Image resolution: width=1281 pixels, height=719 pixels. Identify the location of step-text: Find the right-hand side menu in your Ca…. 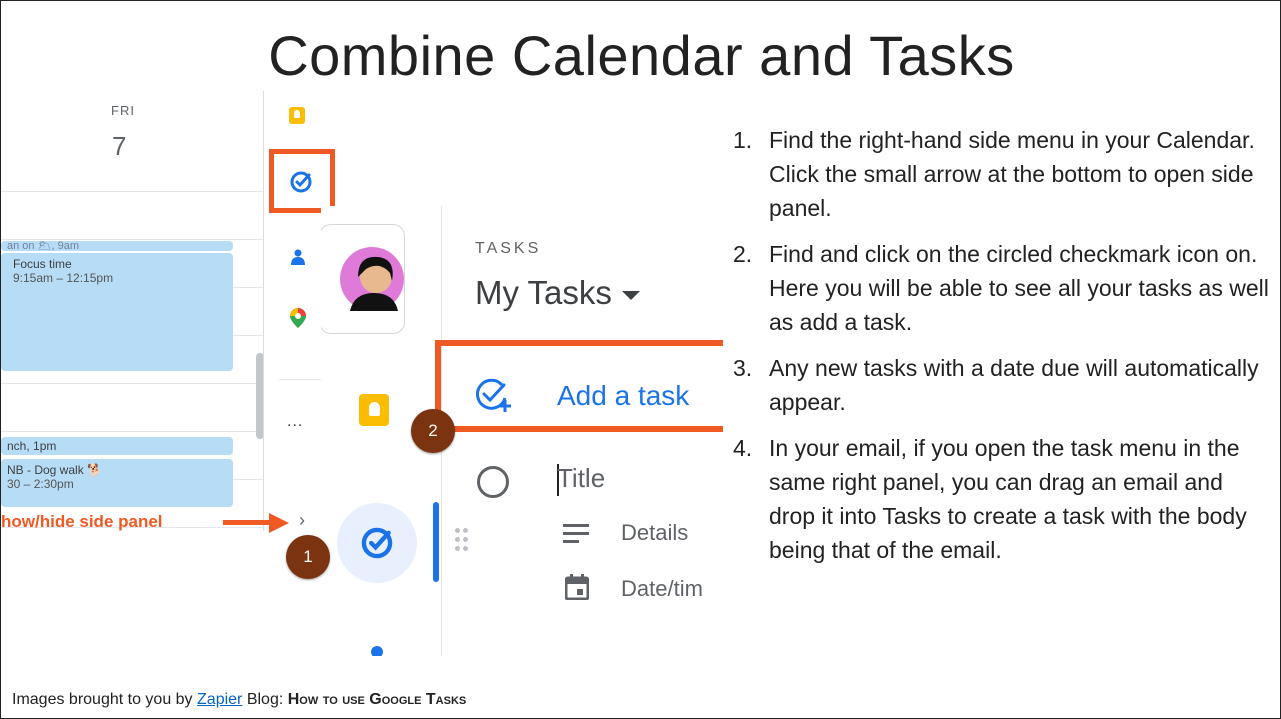
(1012, 174).